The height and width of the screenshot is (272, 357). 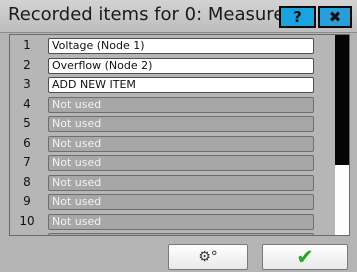 I want to click on close-button: ✖, so click(x=335, y=17).